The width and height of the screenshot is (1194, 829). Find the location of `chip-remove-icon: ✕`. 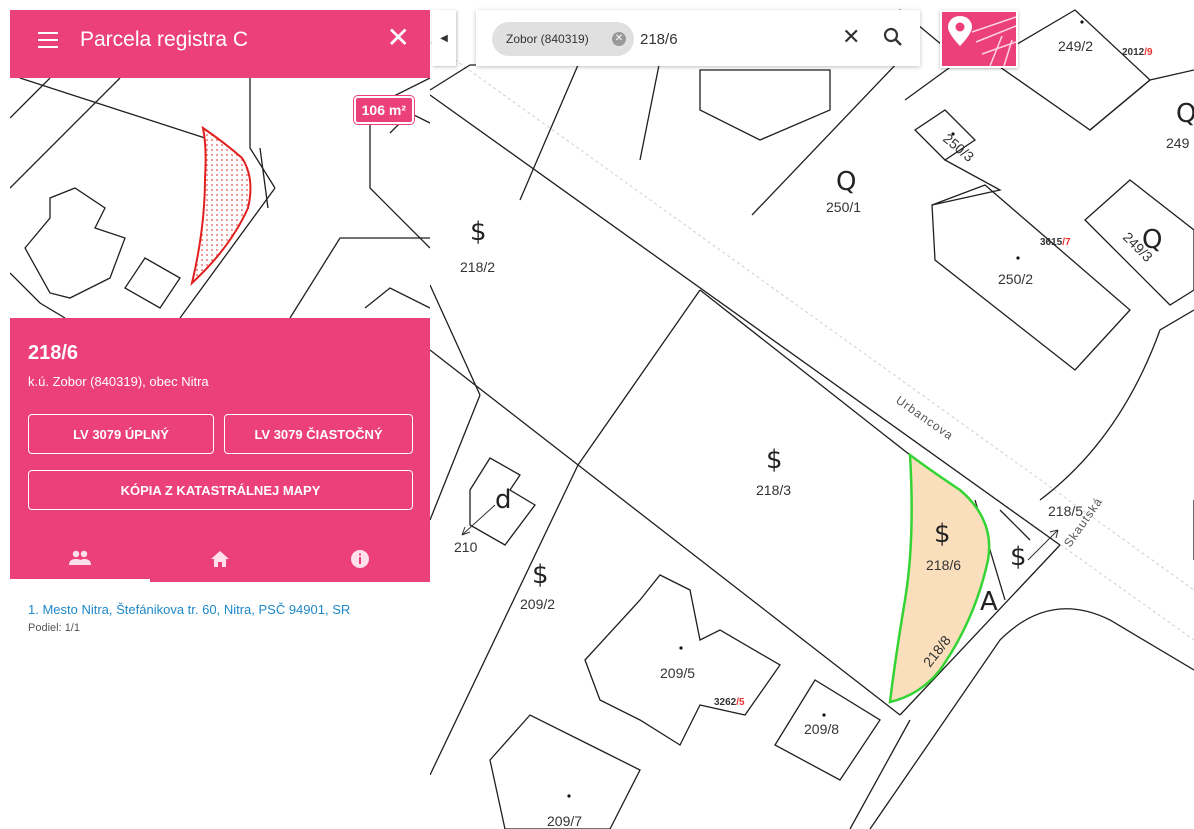

chip-remove-icon: ✕ is located at coordinates (619, 39).